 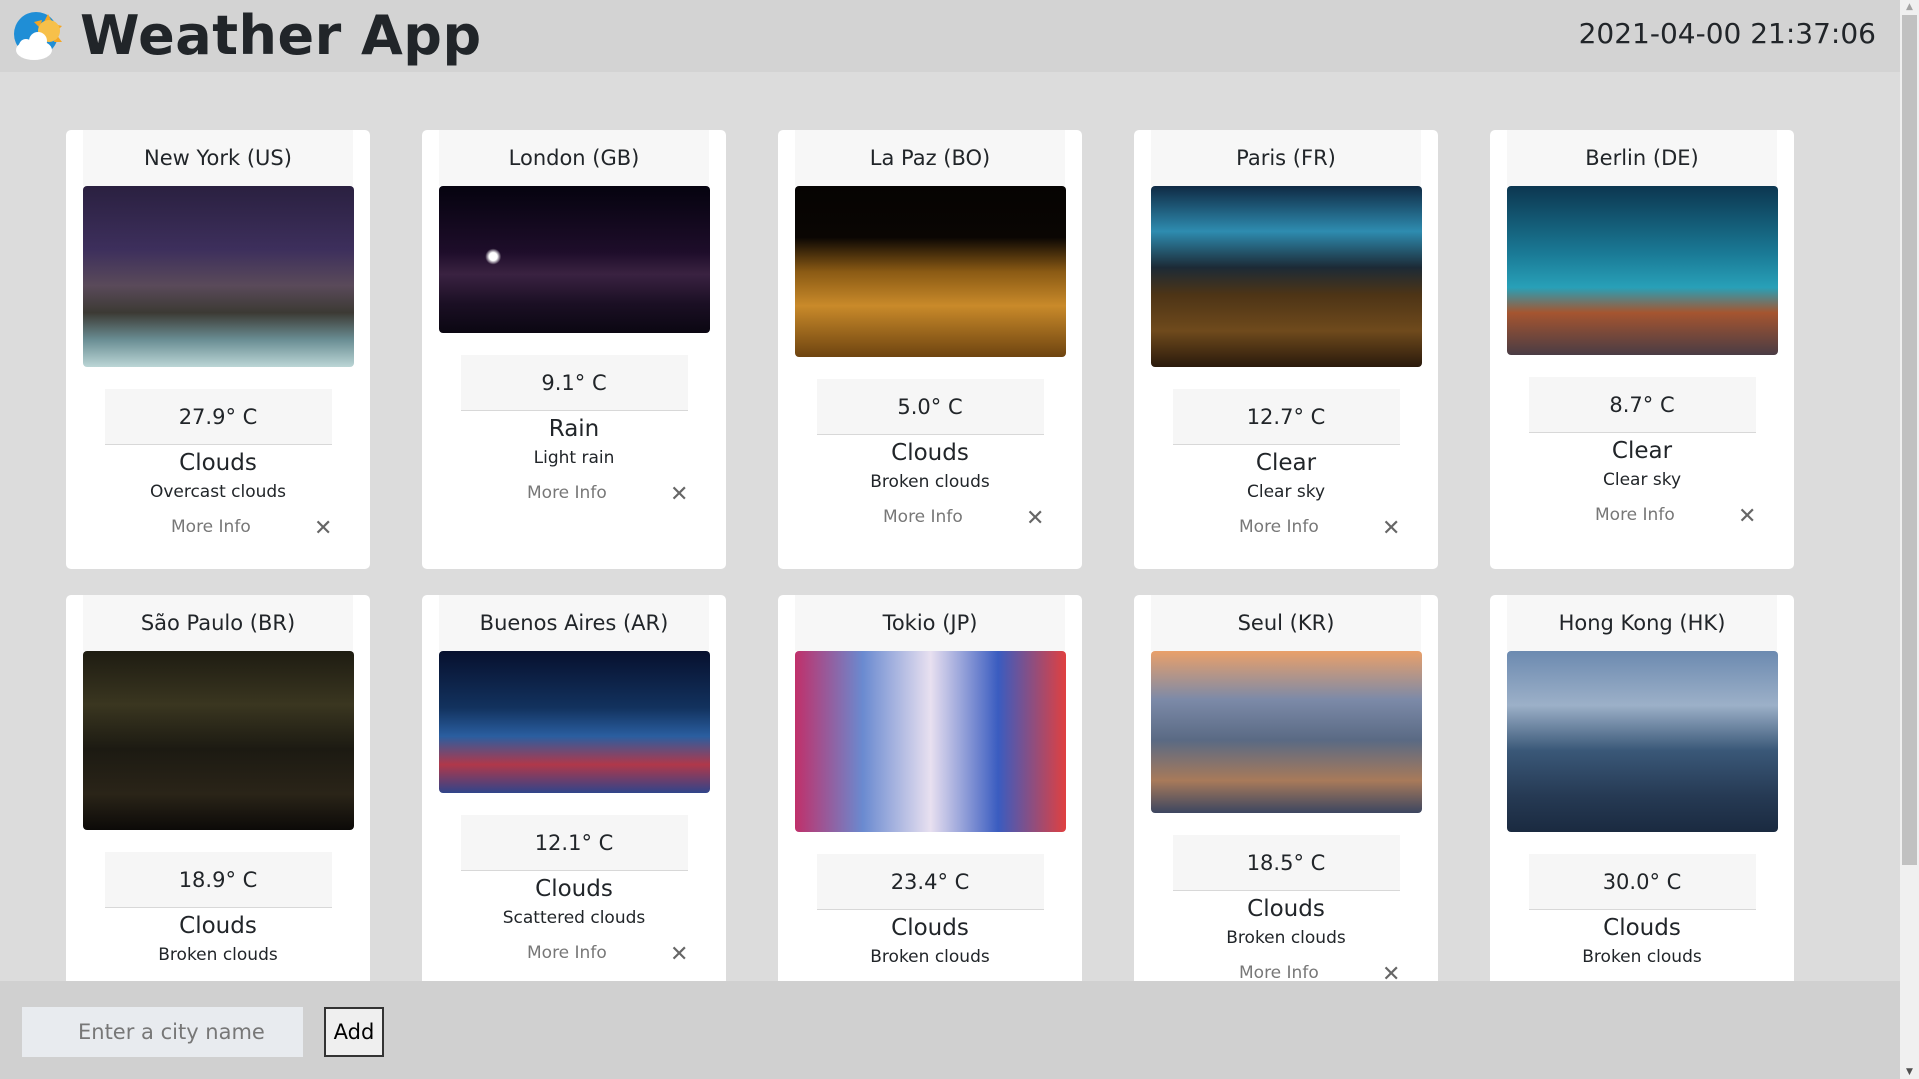 What do you see at coordinates (218, 492) in the screenshot?
I see `weather-description: Overcast clouds` at bounding box center [218, 492].